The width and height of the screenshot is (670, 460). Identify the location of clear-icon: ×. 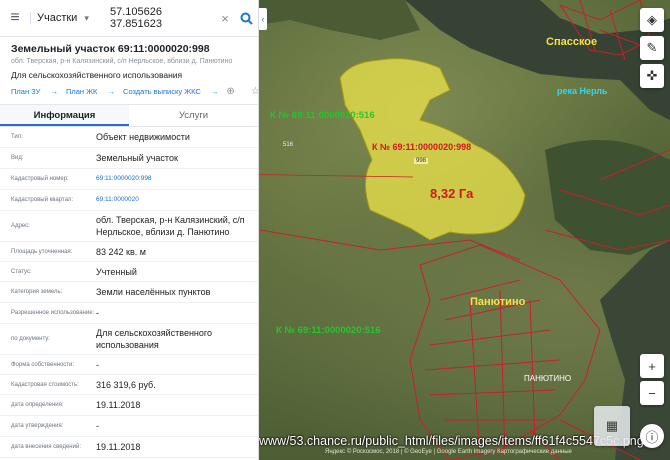
(225, 18).